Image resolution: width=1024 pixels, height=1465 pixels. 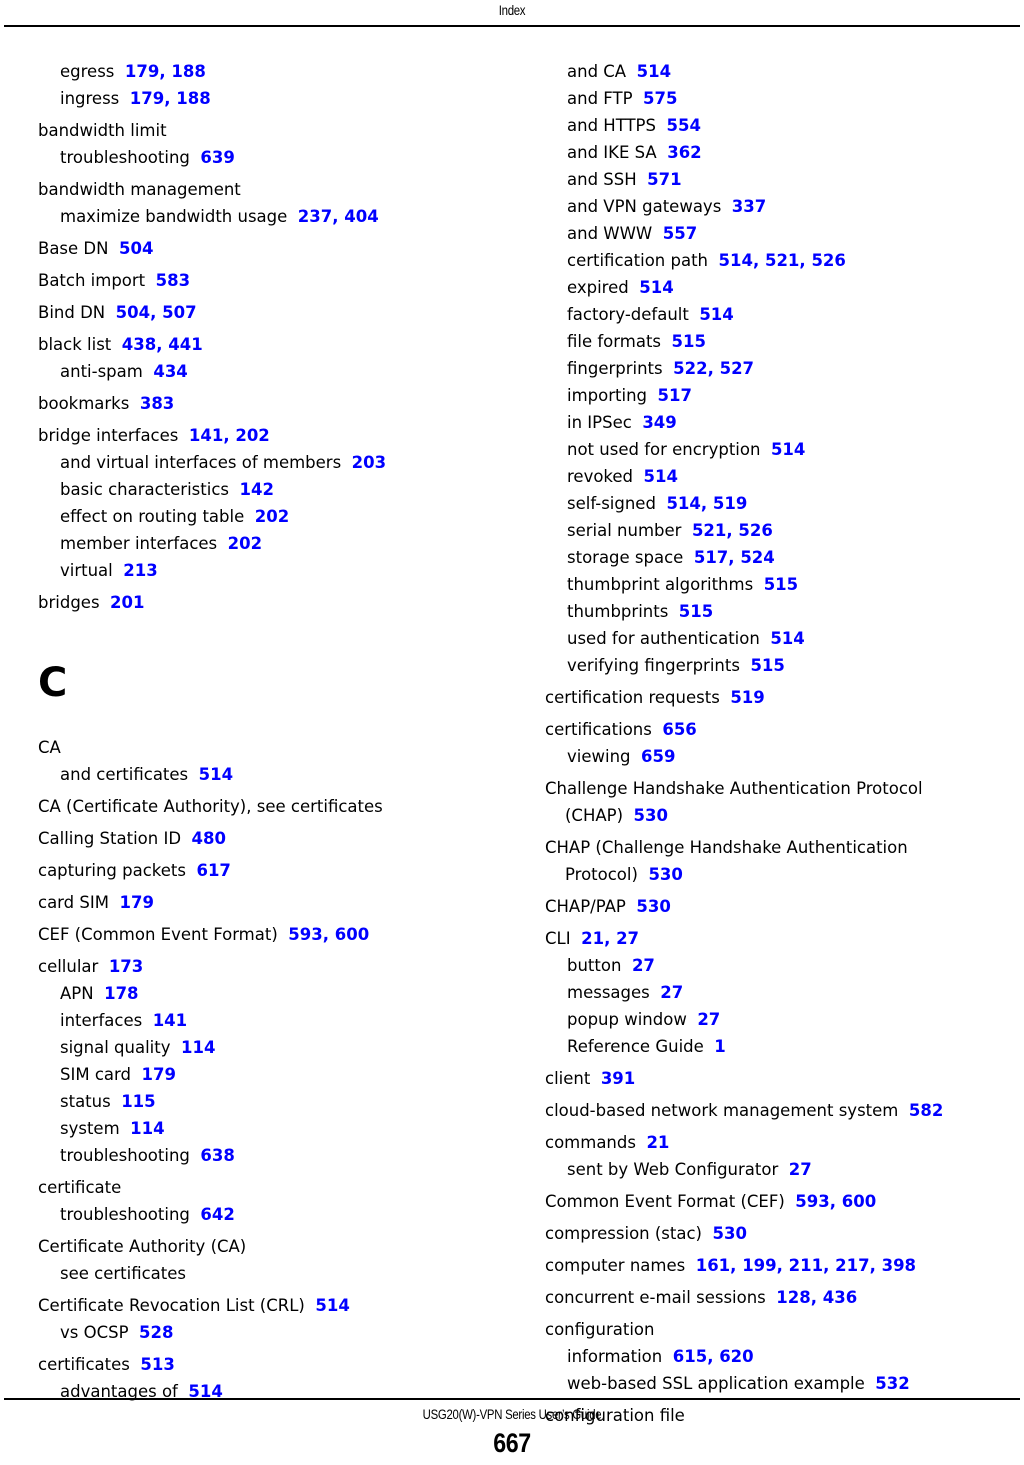 I want to click on index-page-link: 188, so click(x=188, y=71).